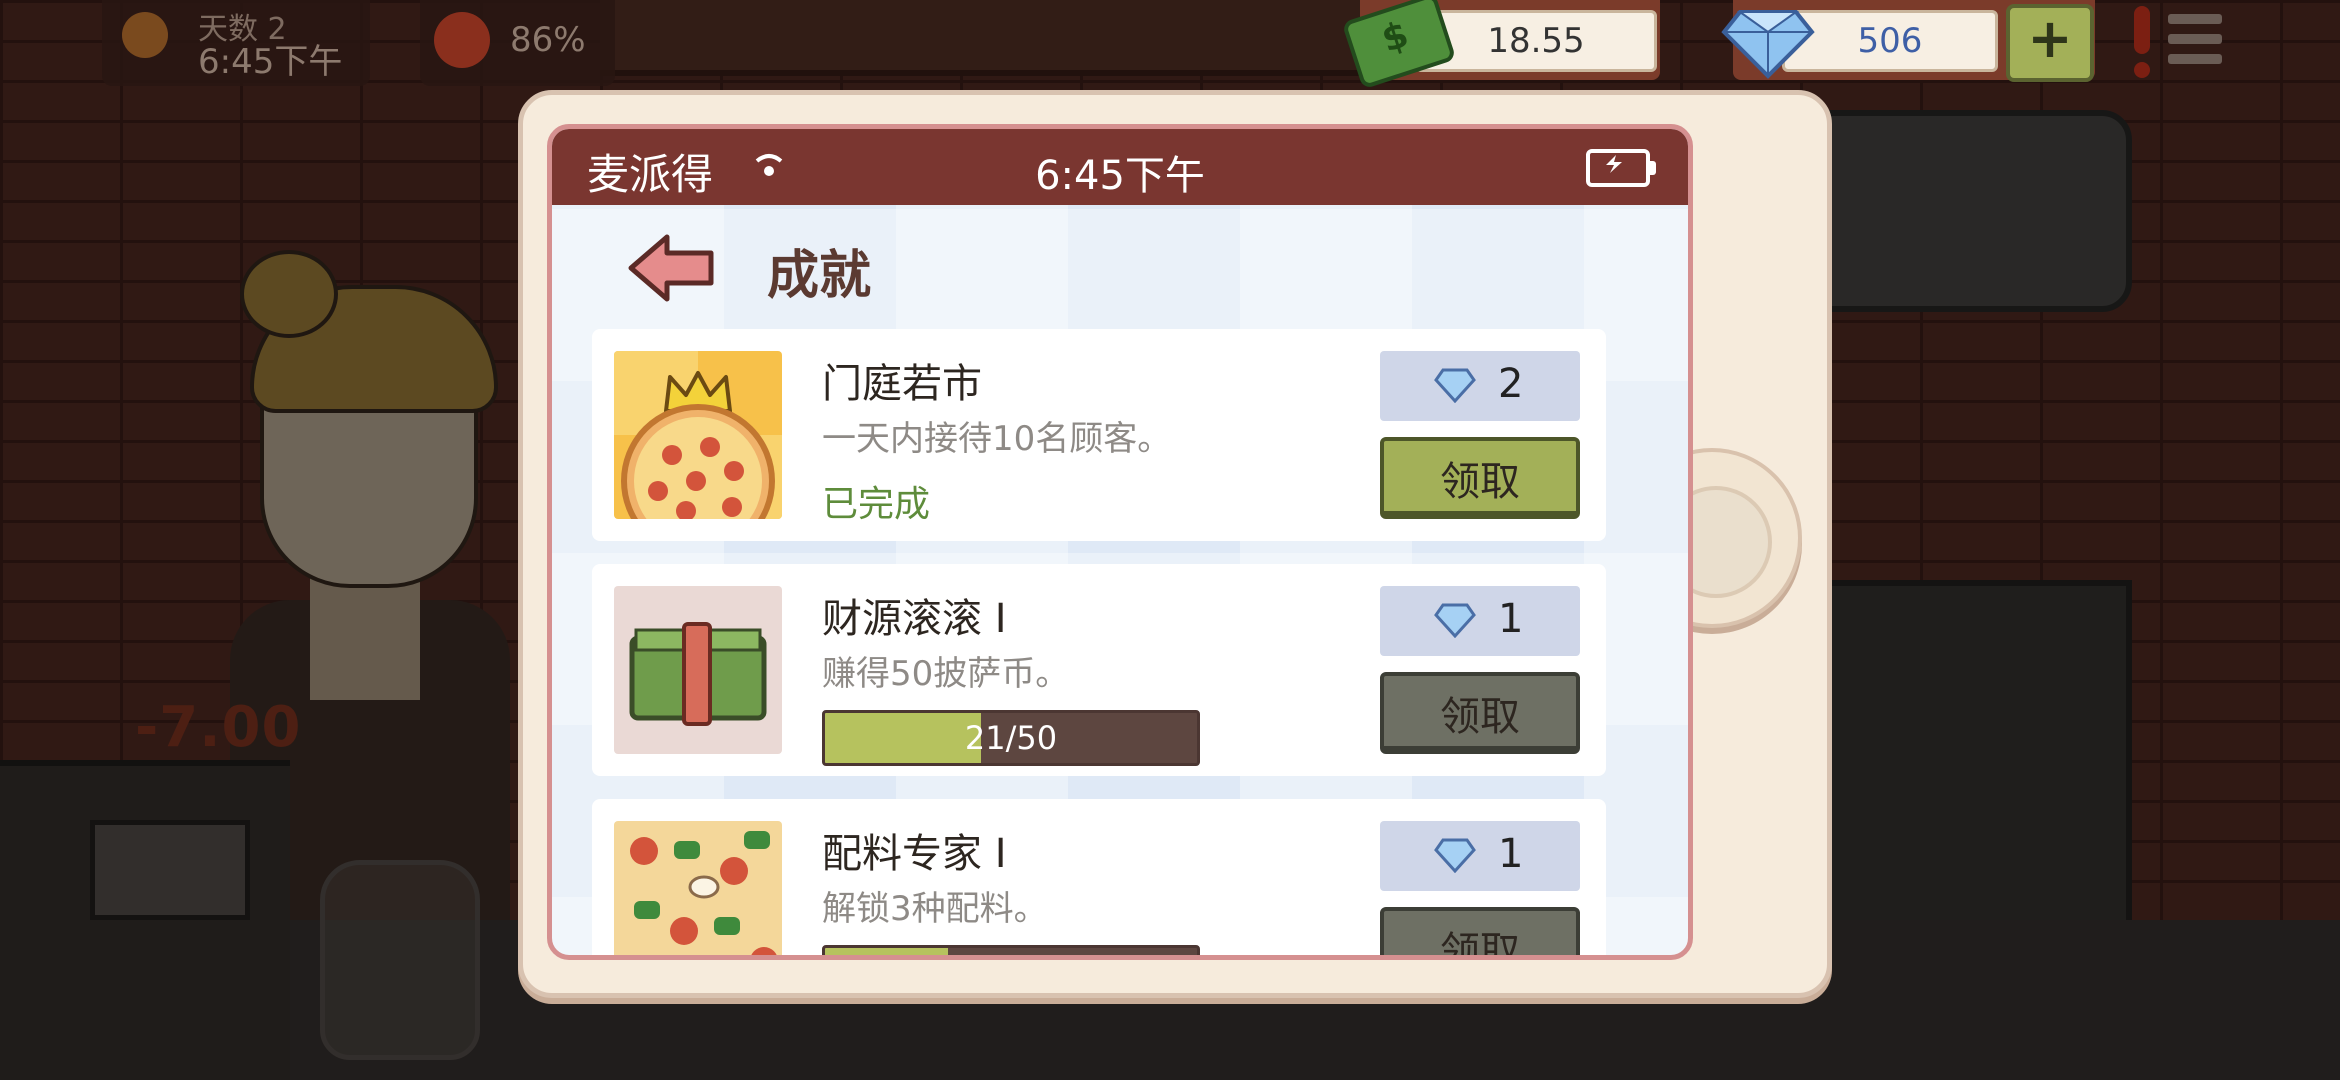 Image resolution: width=2340 pixels, height=1080 pixels. What do you see at coordinates (548, 40) in the screenshot?
I see `mood-percent: 86%` at bounding box center [548, 40].